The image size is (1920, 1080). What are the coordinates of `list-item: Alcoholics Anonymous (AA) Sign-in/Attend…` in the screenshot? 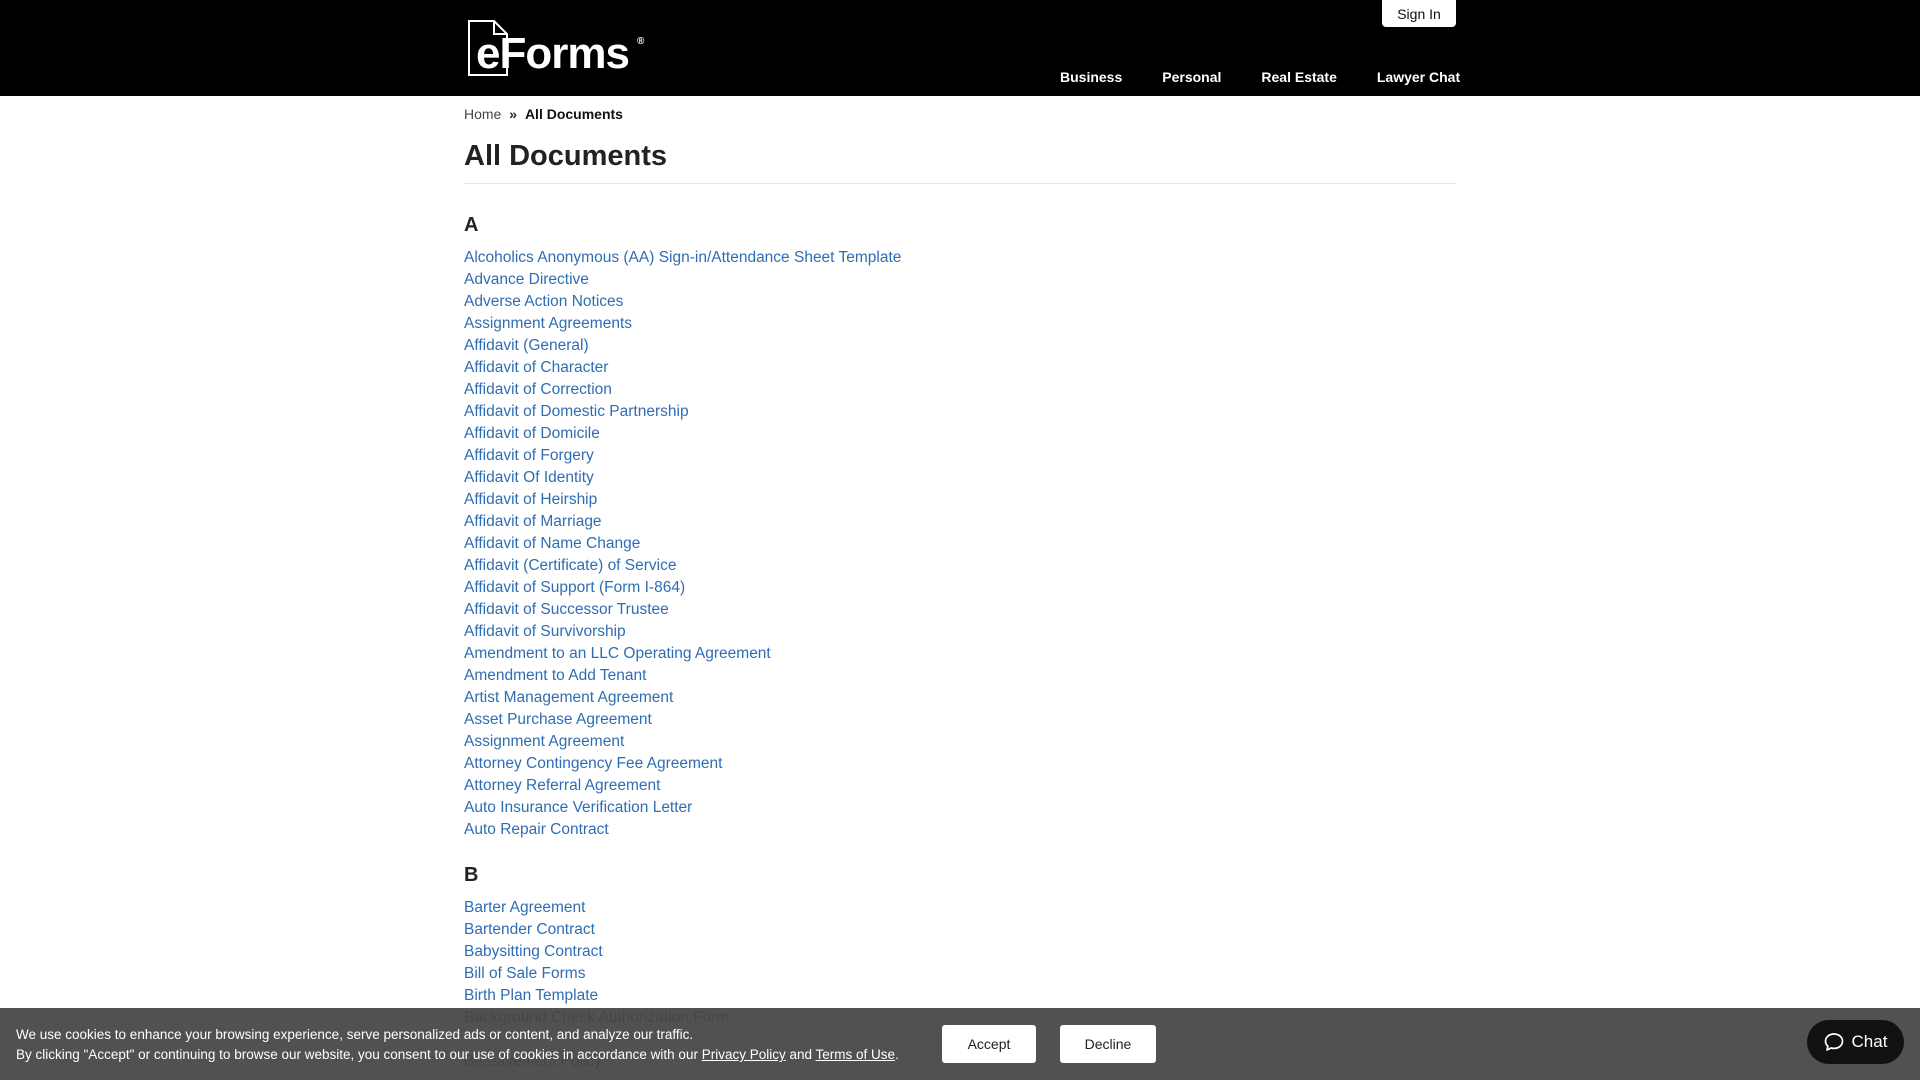 It's located at (682, 258).